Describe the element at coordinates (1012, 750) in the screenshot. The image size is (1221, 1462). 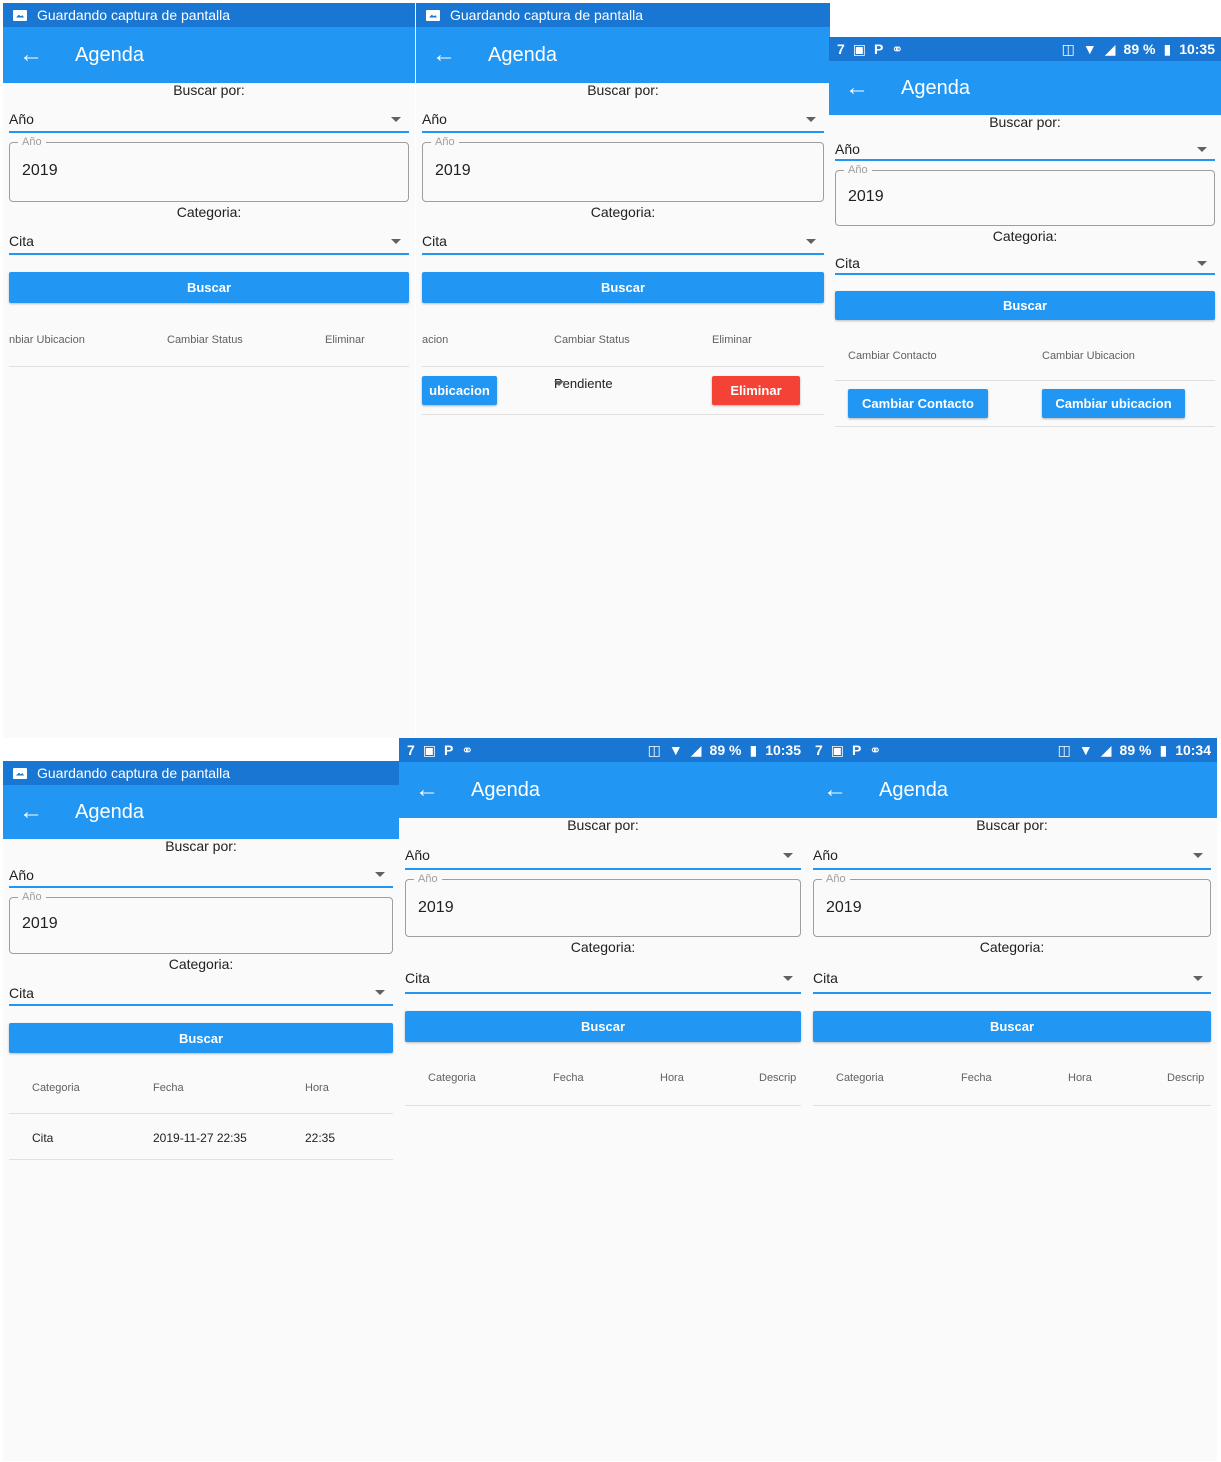
I see `system-status-bar: 7 ▣ P ⚭ ◫ ▼ ◢ 89 % ▮ 10:34` at that location.